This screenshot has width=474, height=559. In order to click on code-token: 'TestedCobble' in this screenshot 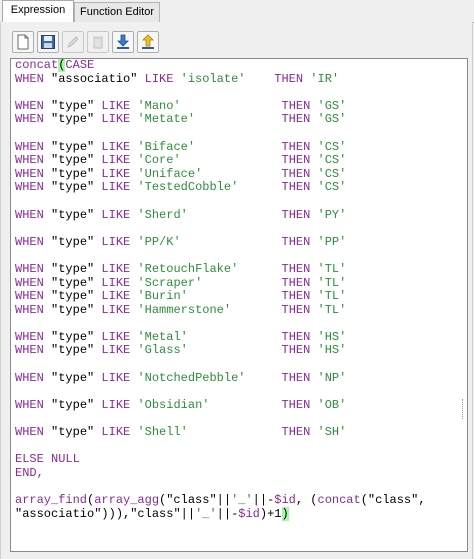, I will do `click(188, 187)`.